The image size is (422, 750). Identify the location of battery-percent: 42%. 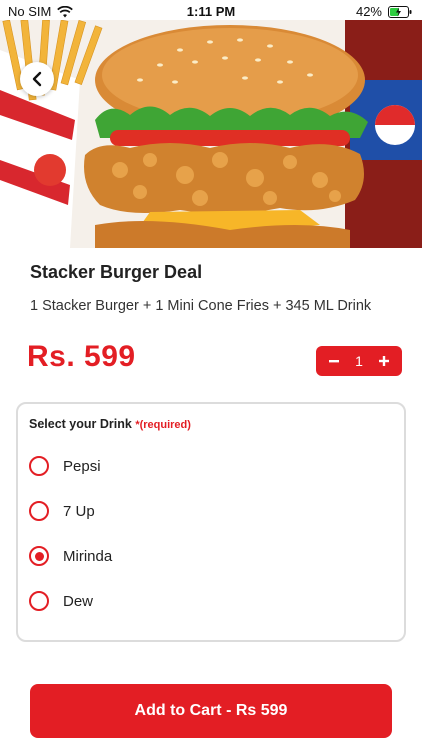
(368, 11).